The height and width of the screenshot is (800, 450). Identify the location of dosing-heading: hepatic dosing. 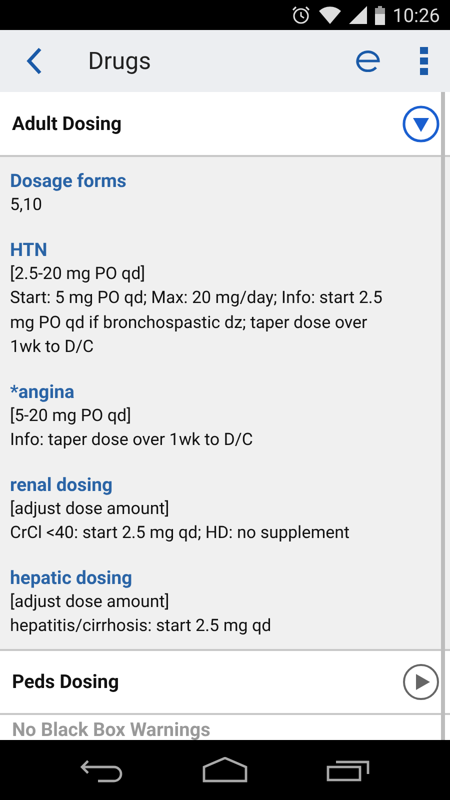
(72, 578).